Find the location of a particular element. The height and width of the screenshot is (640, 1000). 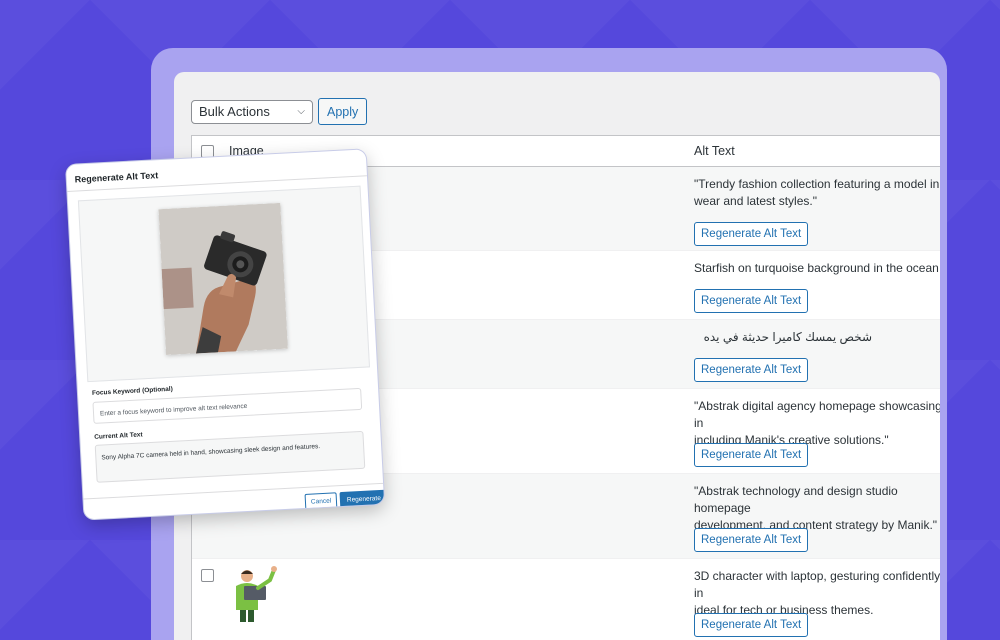

image-preview is located at coordinates (224, 284).